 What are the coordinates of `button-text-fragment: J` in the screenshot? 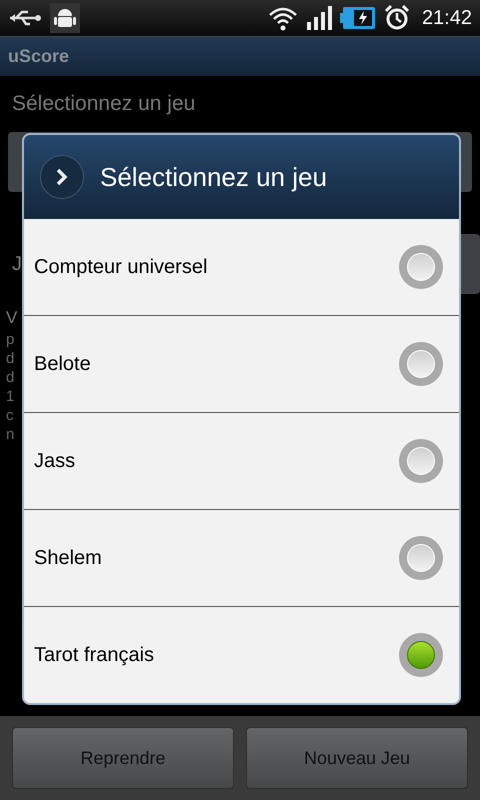 It's located at (17, 264).